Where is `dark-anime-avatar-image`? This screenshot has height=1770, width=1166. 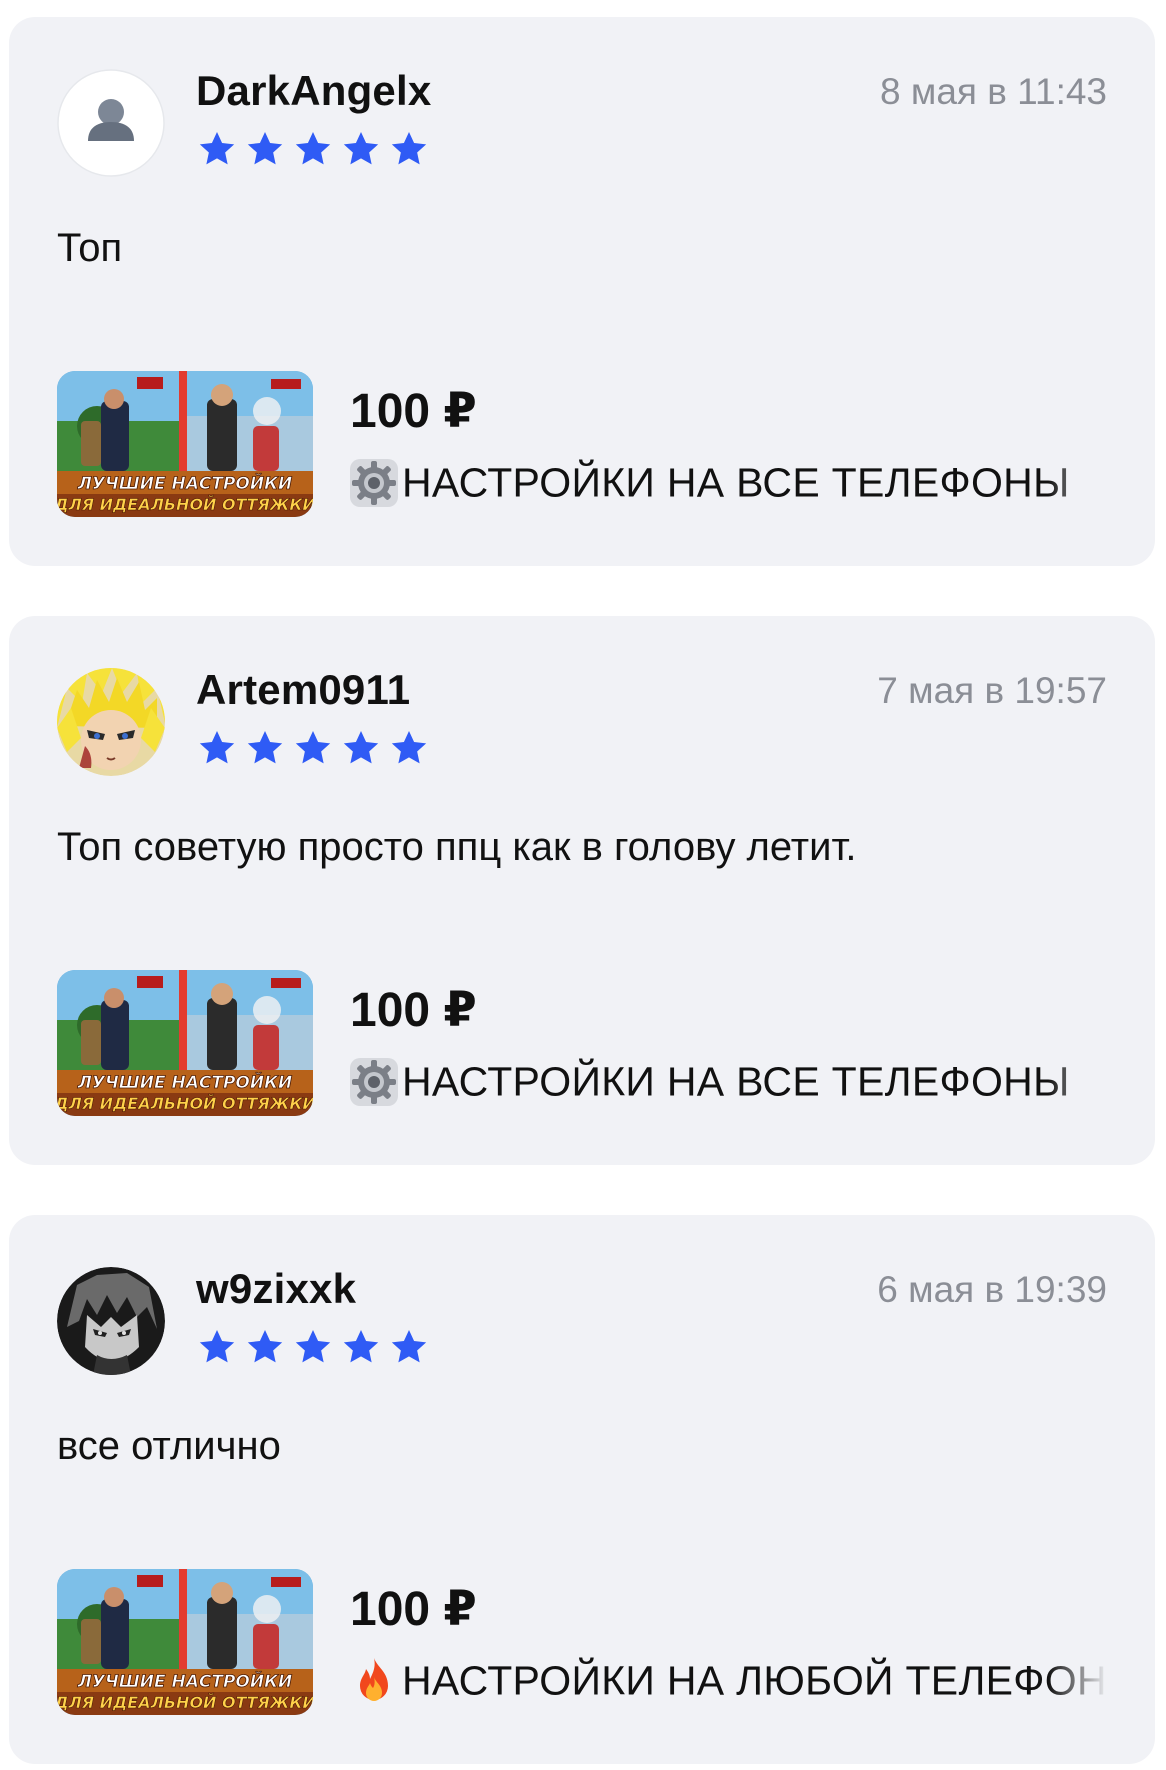 dark-anime-avatar-image is located at coordinates (111, 1321).